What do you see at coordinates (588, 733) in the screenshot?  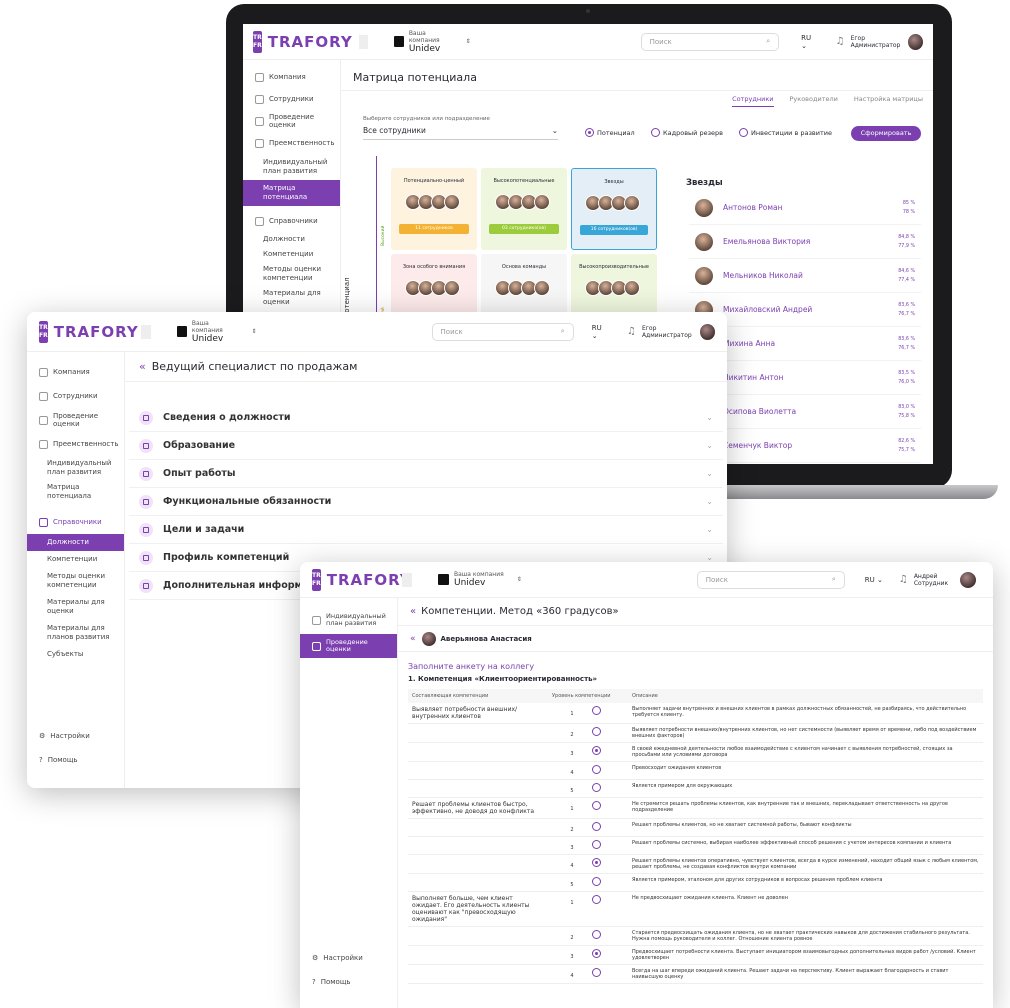 I see `level-cell: 2` at bounding box center [588, 733].